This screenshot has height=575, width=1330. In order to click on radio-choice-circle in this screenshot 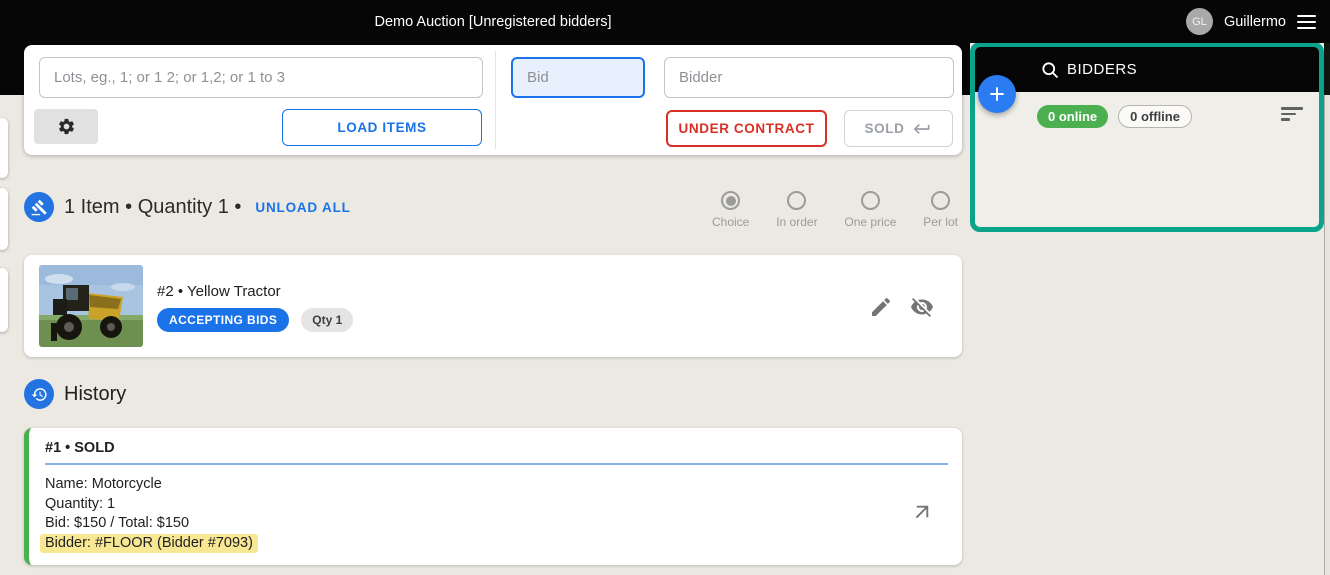, I will do `click(731, 200)`.